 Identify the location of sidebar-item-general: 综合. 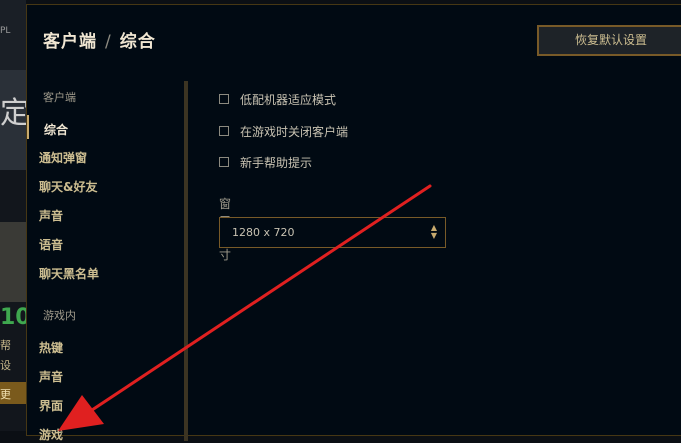
(56, 129).